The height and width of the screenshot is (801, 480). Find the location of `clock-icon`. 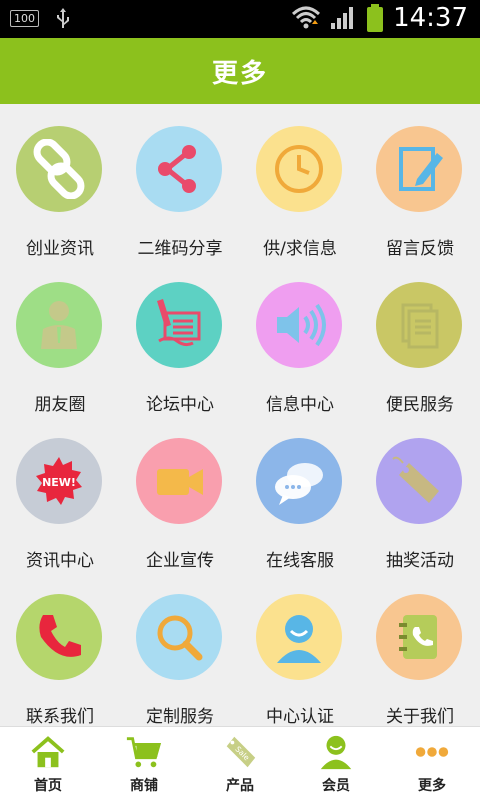

clock-icon is located at coordinates (299, 169).